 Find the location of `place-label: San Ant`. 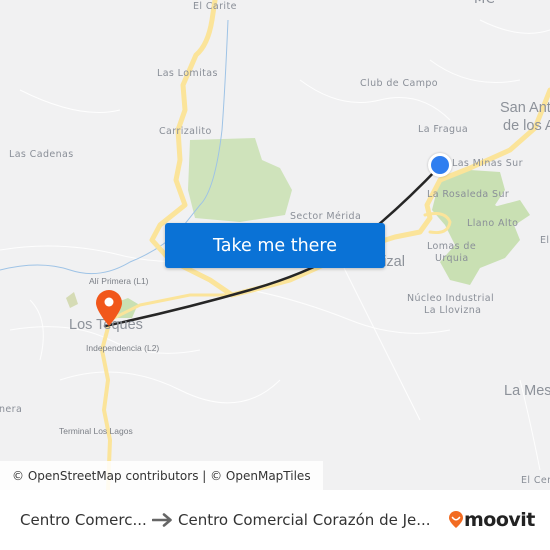

place-label: San Ant is located at coordinates (525, 108).